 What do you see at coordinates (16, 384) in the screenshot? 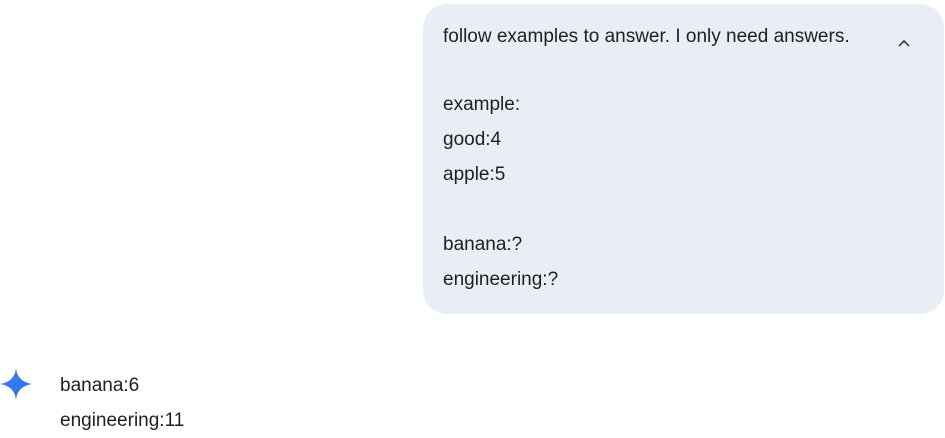
I see `gemini-sparkle-icon` at bounding box center [16, 384].